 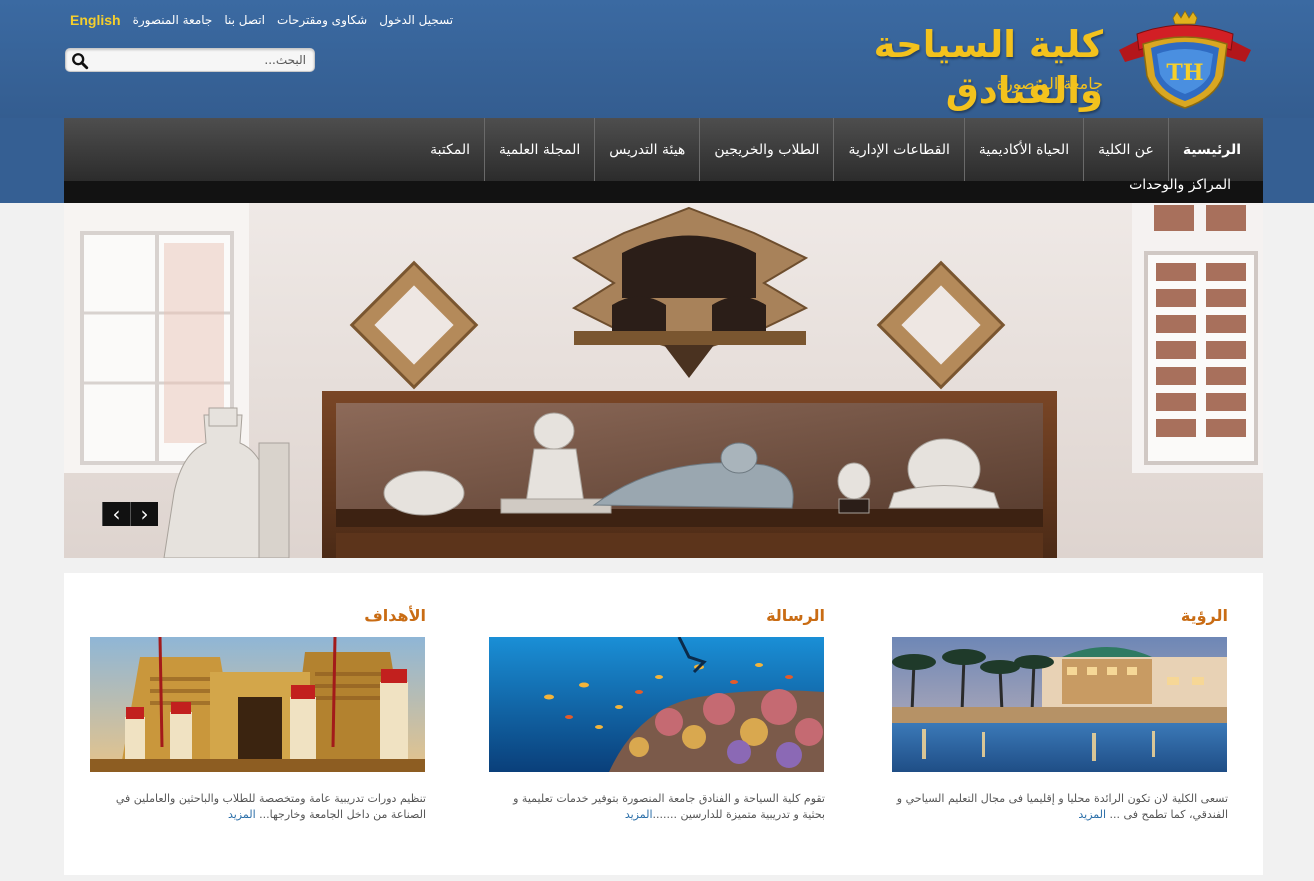 What do you see at coordinates (416, 20) in the screenshot?
I see `login-link: تسجيل الدخول` at bounding box center [416, 20].